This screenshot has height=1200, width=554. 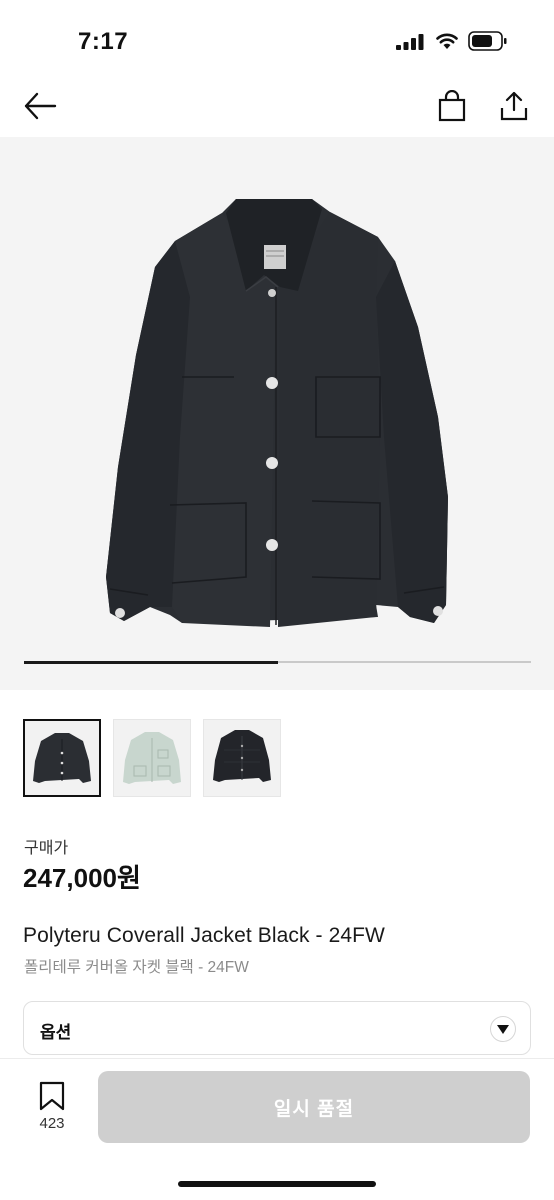 I want to click on bookmark-icon, so click(x=52, y=1096).